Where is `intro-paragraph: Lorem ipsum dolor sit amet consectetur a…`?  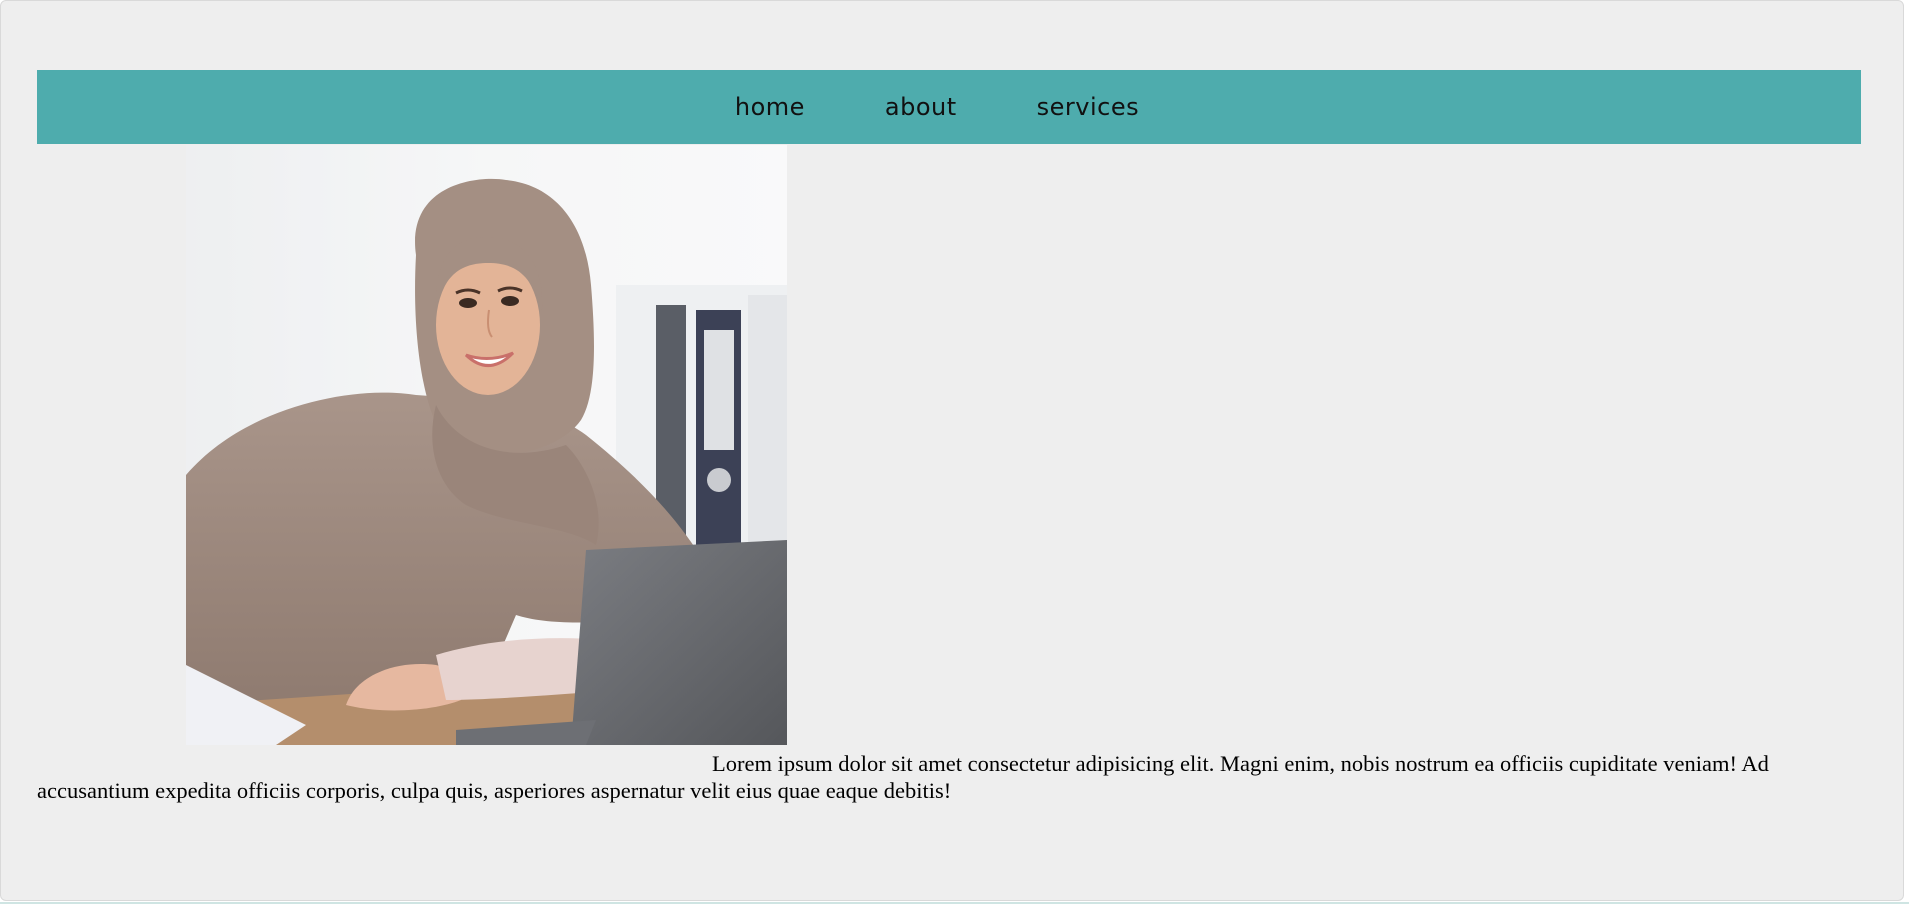 intro-paragraph: Lorem ipsum dolor sit amet consectetur a… is located at coordinates (903, 777).